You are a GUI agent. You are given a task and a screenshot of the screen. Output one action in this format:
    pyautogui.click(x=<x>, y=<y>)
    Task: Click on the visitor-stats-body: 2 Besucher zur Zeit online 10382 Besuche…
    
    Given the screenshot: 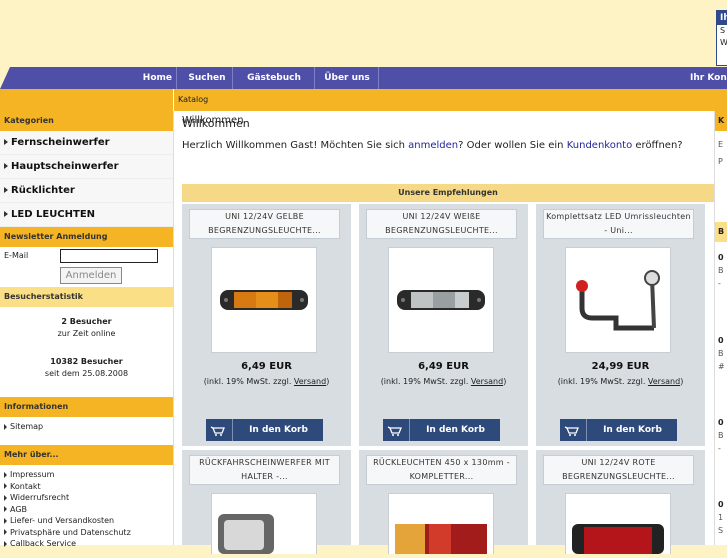 What is the action you would take?
    pyautogui.click(x=86, y=352)
    